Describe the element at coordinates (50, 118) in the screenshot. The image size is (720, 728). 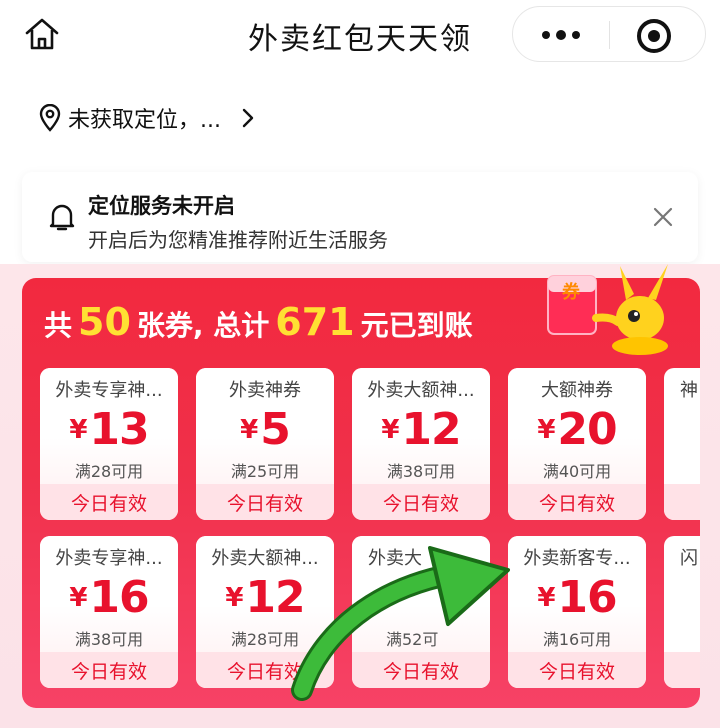
I see `location-pin-icon` at that location.